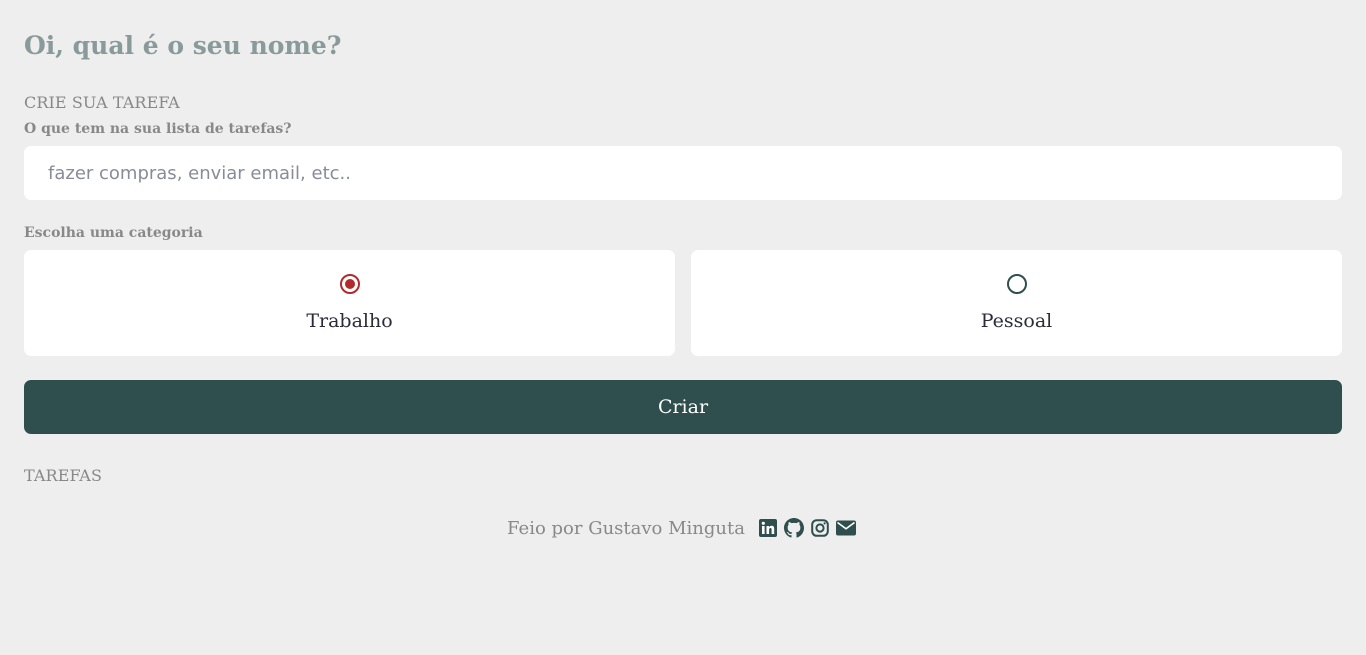 The width and height of the screenshot is (1366, 655). Describe the element at coordinates (158, 129) in the screenshot. I see `task-field-label: O que tem na sua lista de tarefas?` at that location.